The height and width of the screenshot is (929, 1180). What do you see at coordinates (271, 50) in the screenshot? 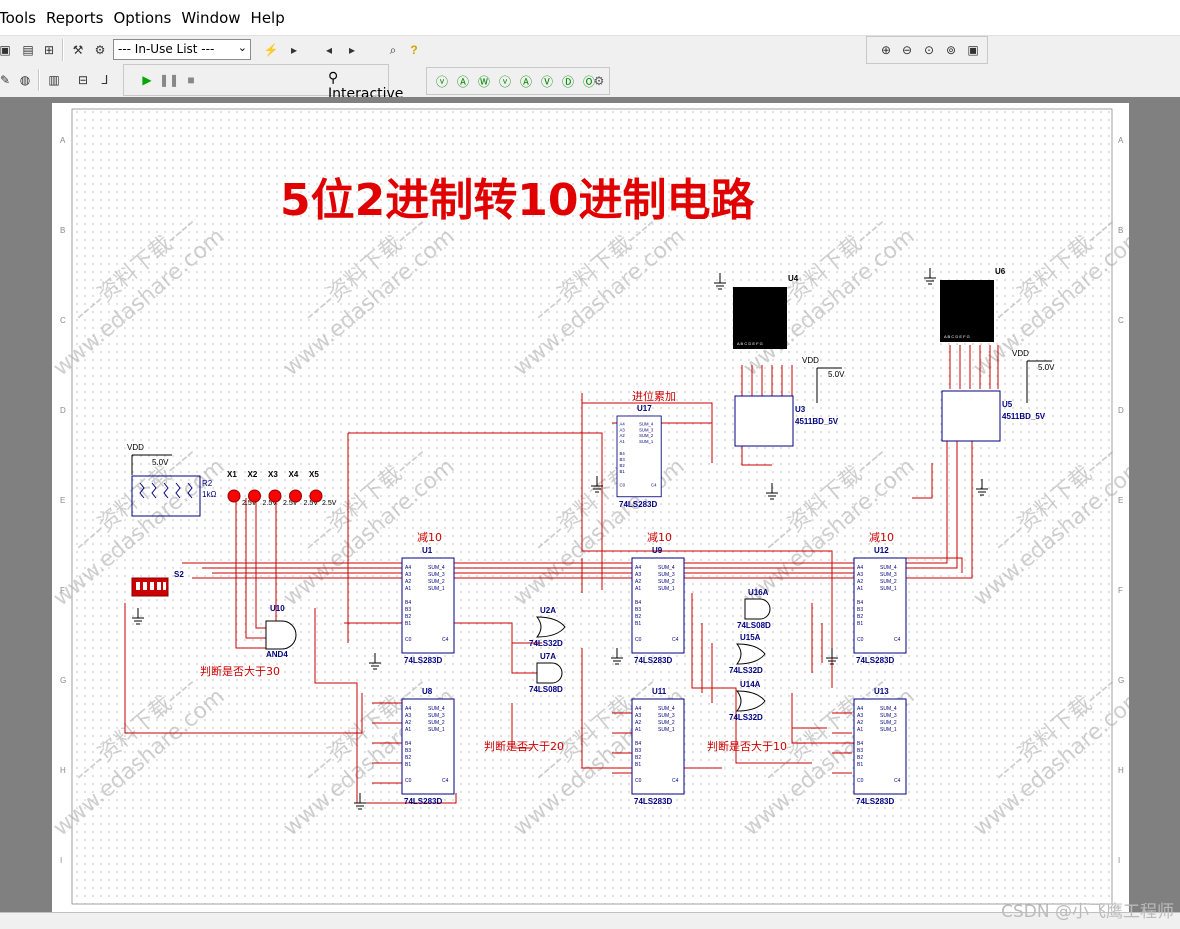
I see `erc-icon: ⚡` at bounding box center [271, 50].